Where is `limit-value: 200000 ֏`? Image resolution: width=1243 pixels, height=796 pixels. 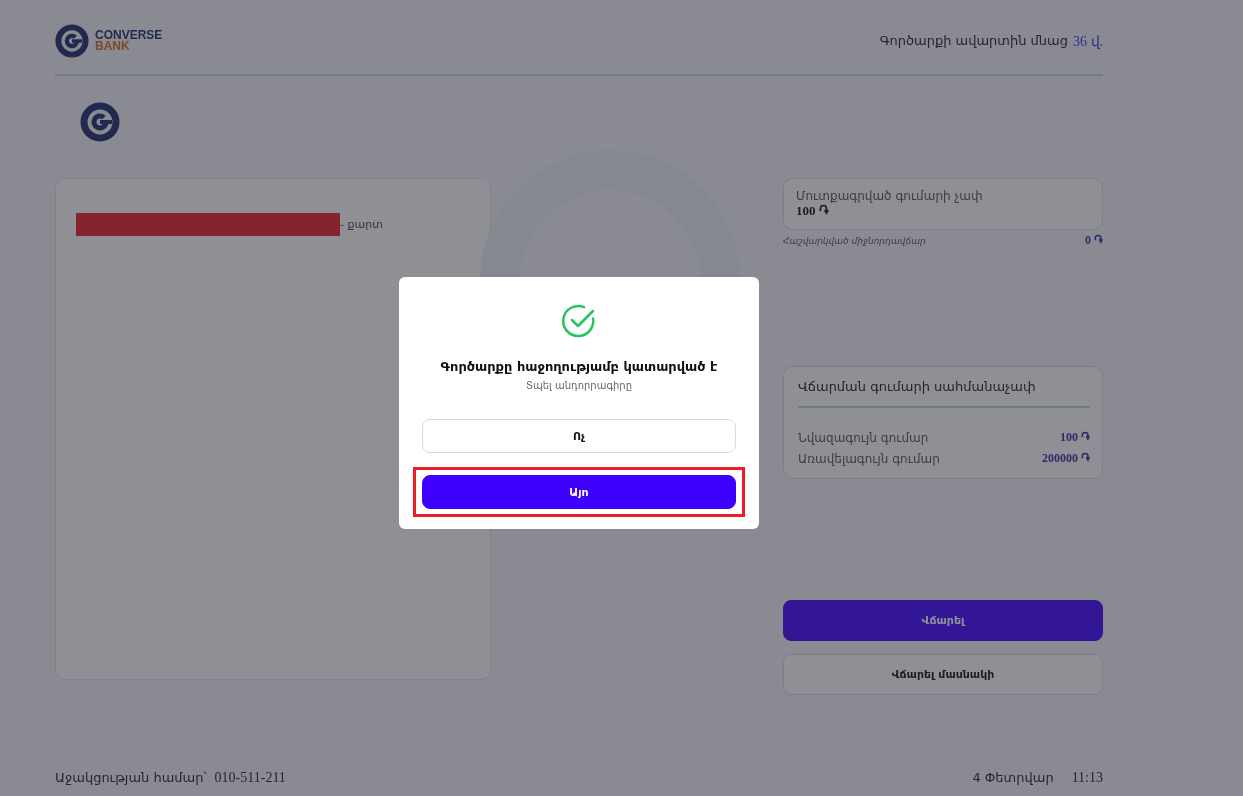
limit-value: 200000 ֏ is located at coordinates (1066, 458).